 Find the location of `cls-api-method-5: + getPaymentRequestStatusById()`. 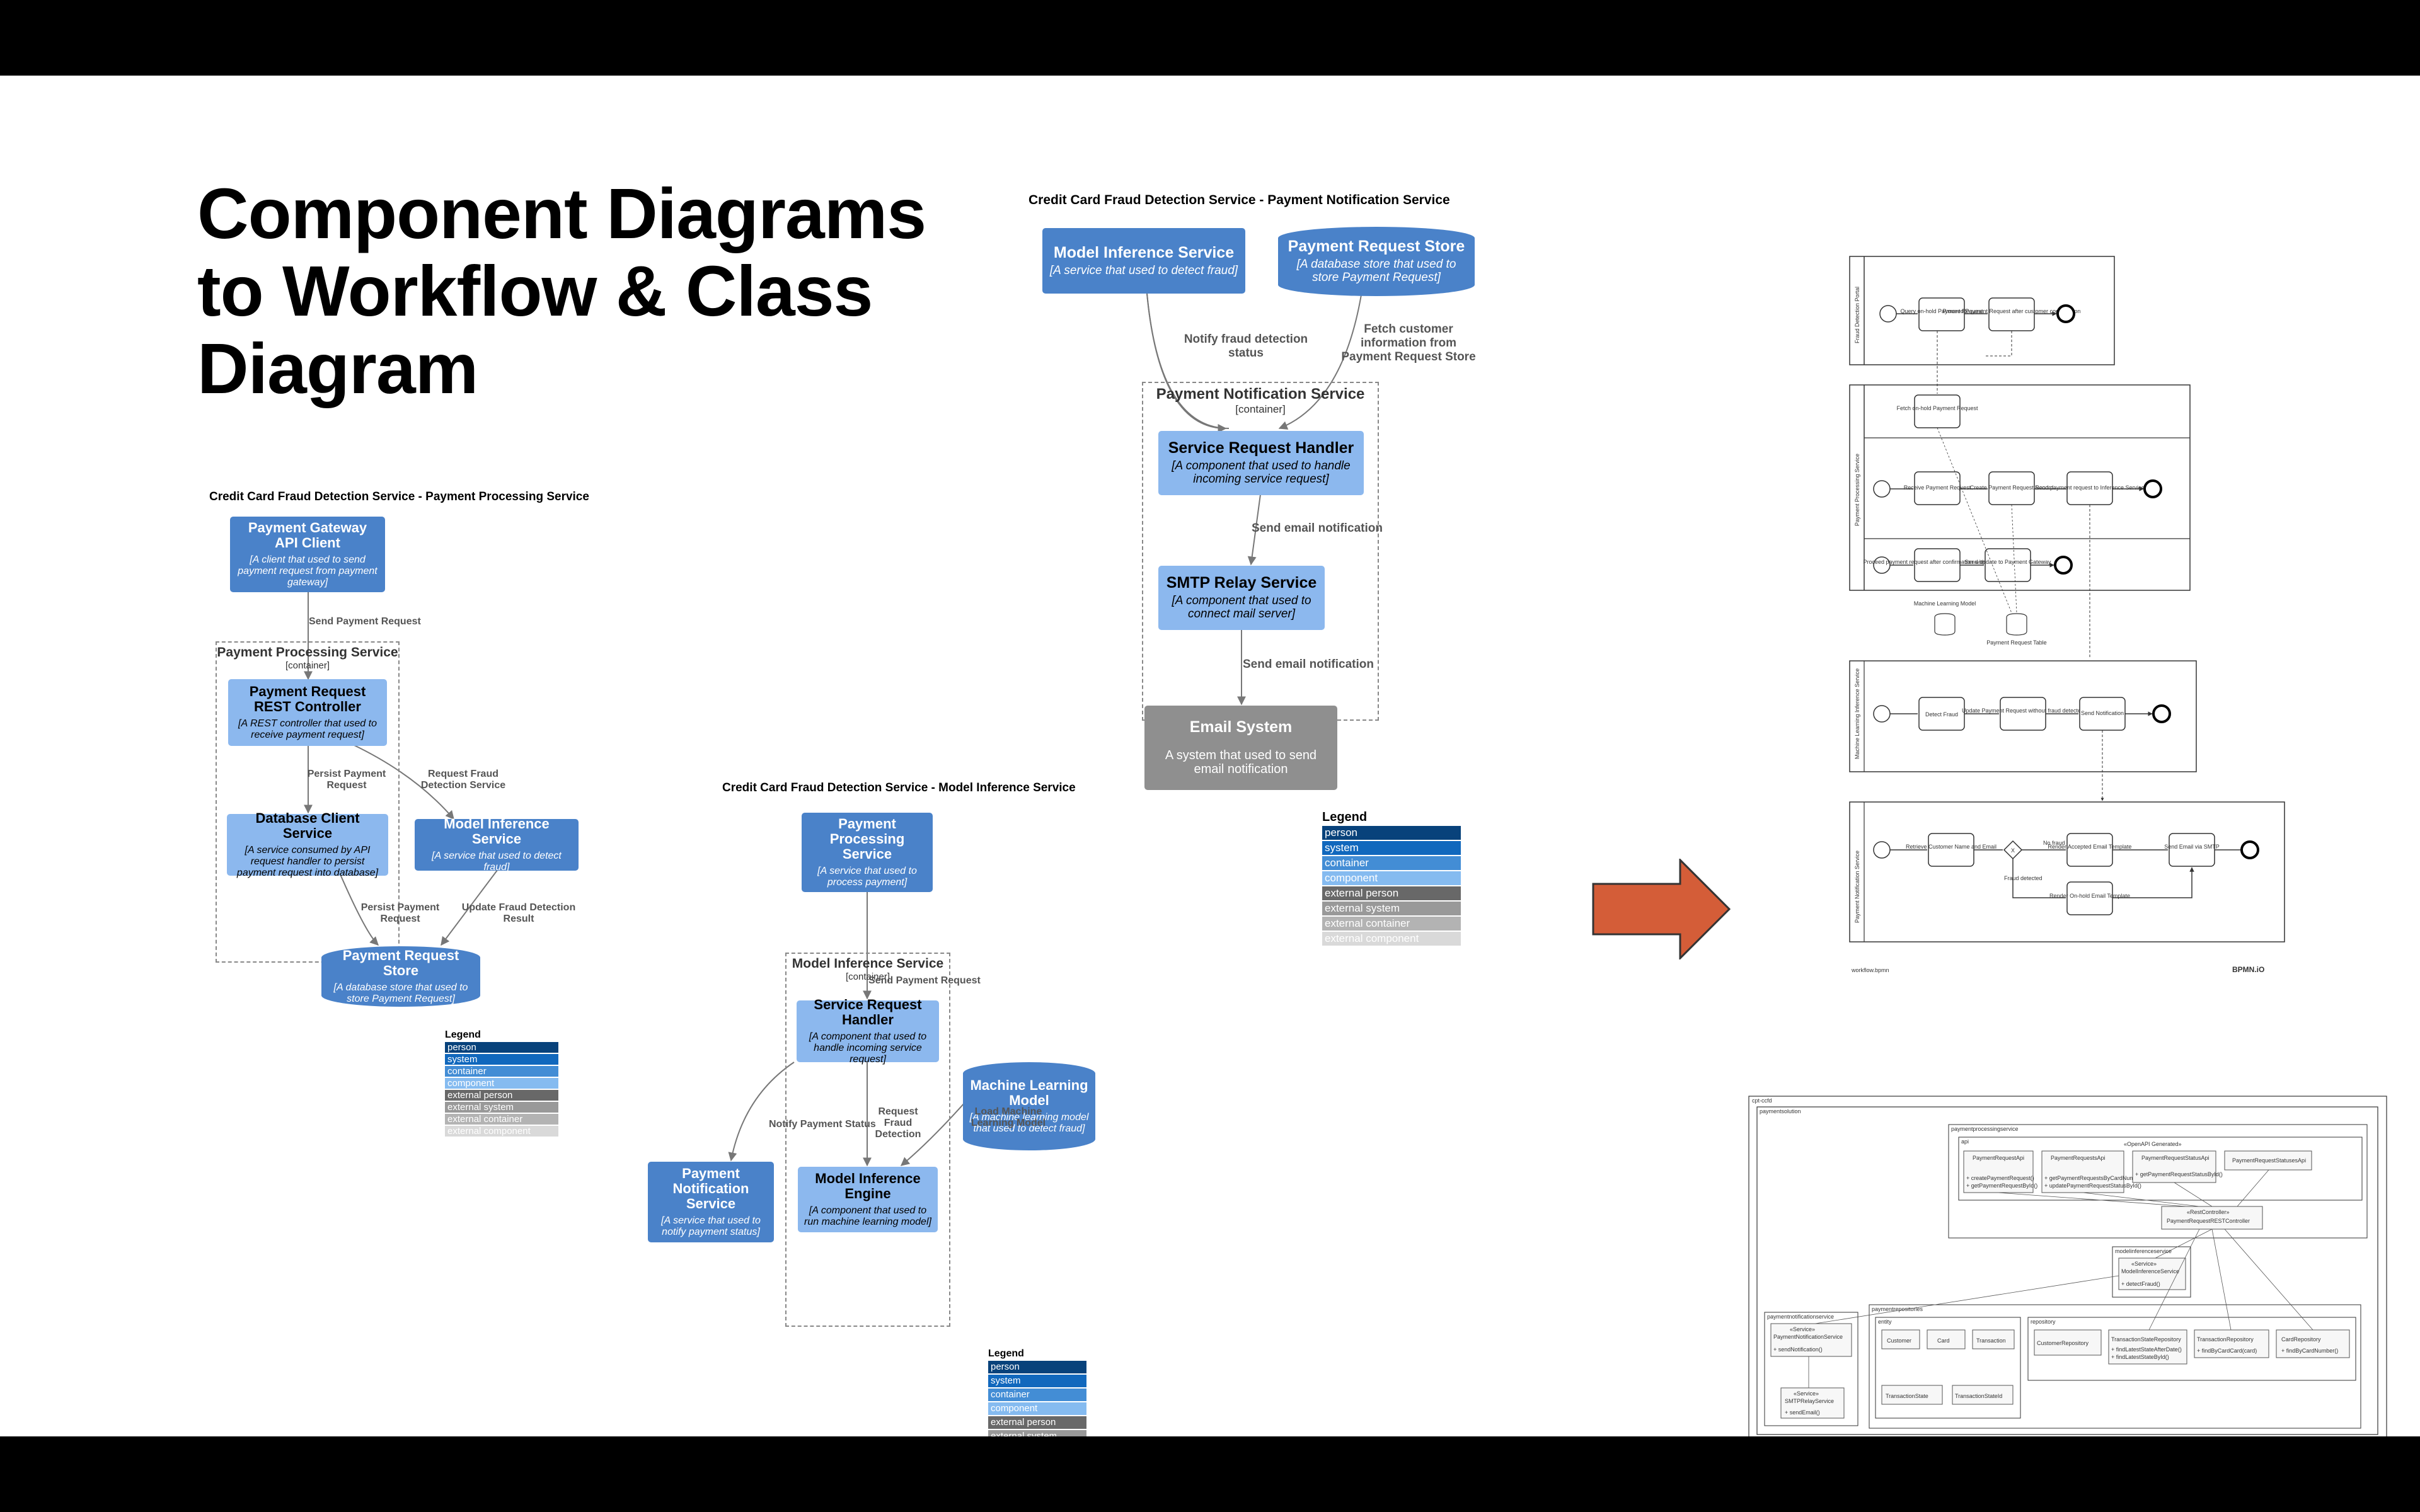

cls-api-method-5: + getPaymentRequestStatusById() is located at coordinates (2179, 1174).